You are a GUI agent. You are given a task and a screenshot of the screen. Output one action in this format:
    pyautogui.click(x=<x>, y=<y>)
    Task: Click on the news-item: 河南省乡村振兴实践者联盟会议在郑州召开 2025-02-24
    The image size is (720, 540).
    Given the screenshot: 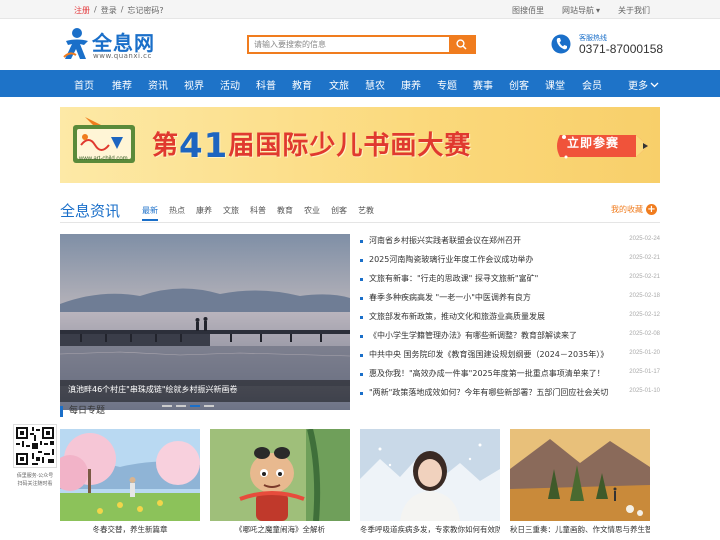 What is the action you would take?
    pyautogui.click(x=510, y=242)
    